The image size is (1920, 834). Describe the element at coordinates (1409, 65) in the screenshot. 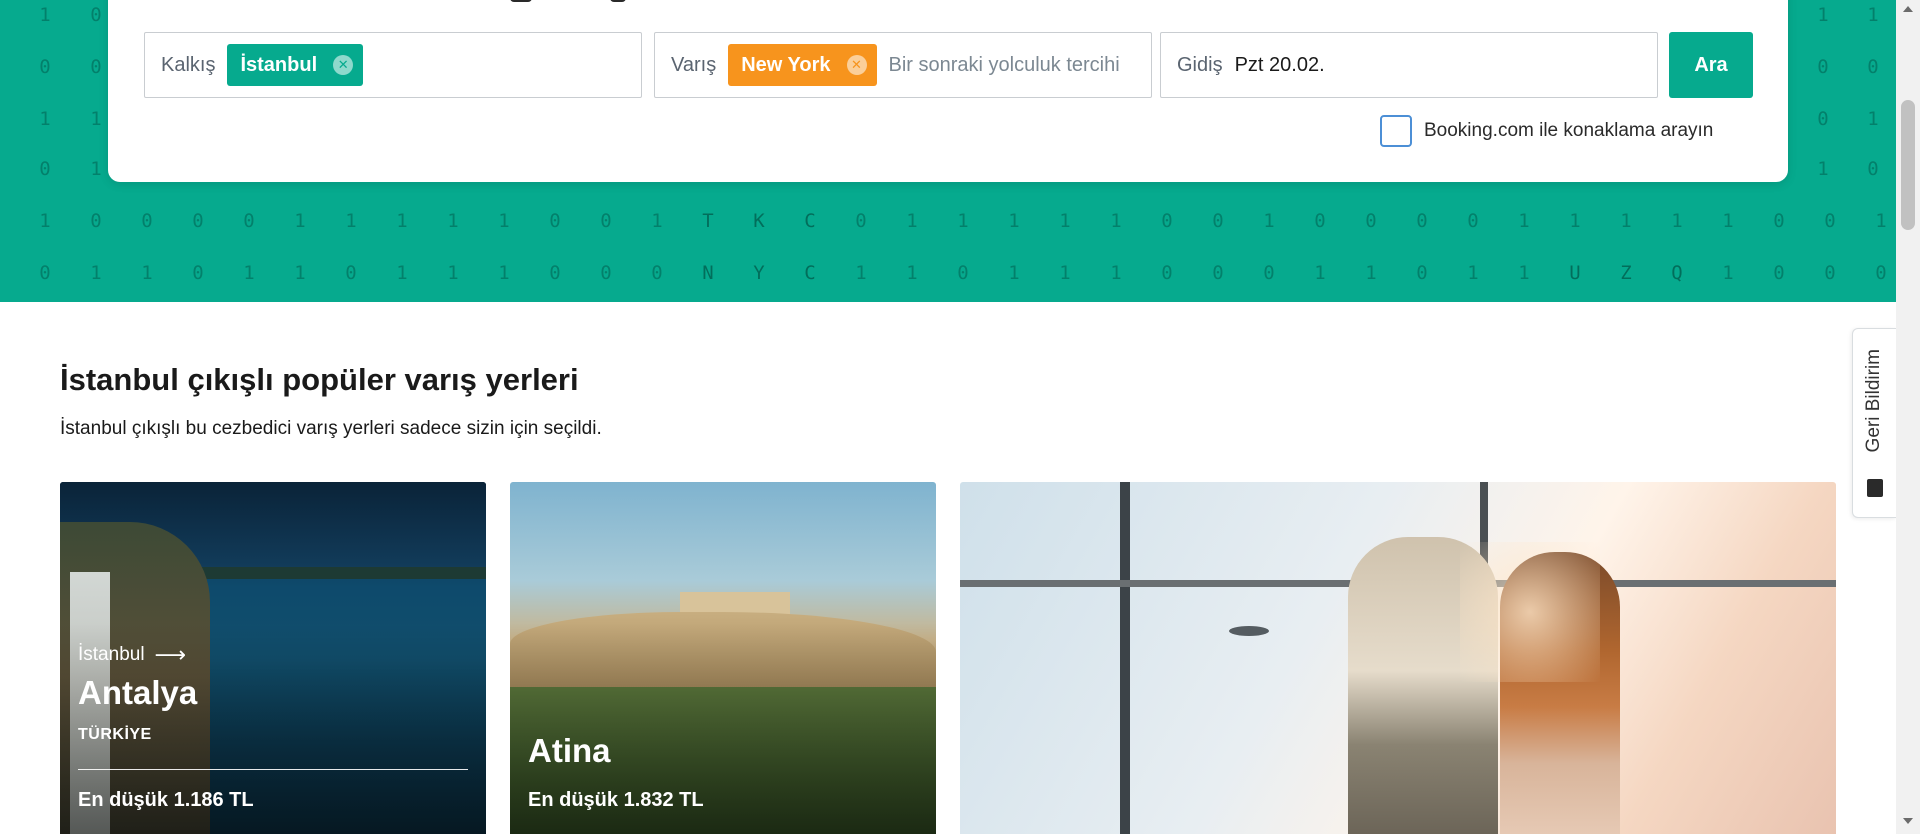

I see `departure-date-field: Gidiş Pzt 20.02.` at that location.